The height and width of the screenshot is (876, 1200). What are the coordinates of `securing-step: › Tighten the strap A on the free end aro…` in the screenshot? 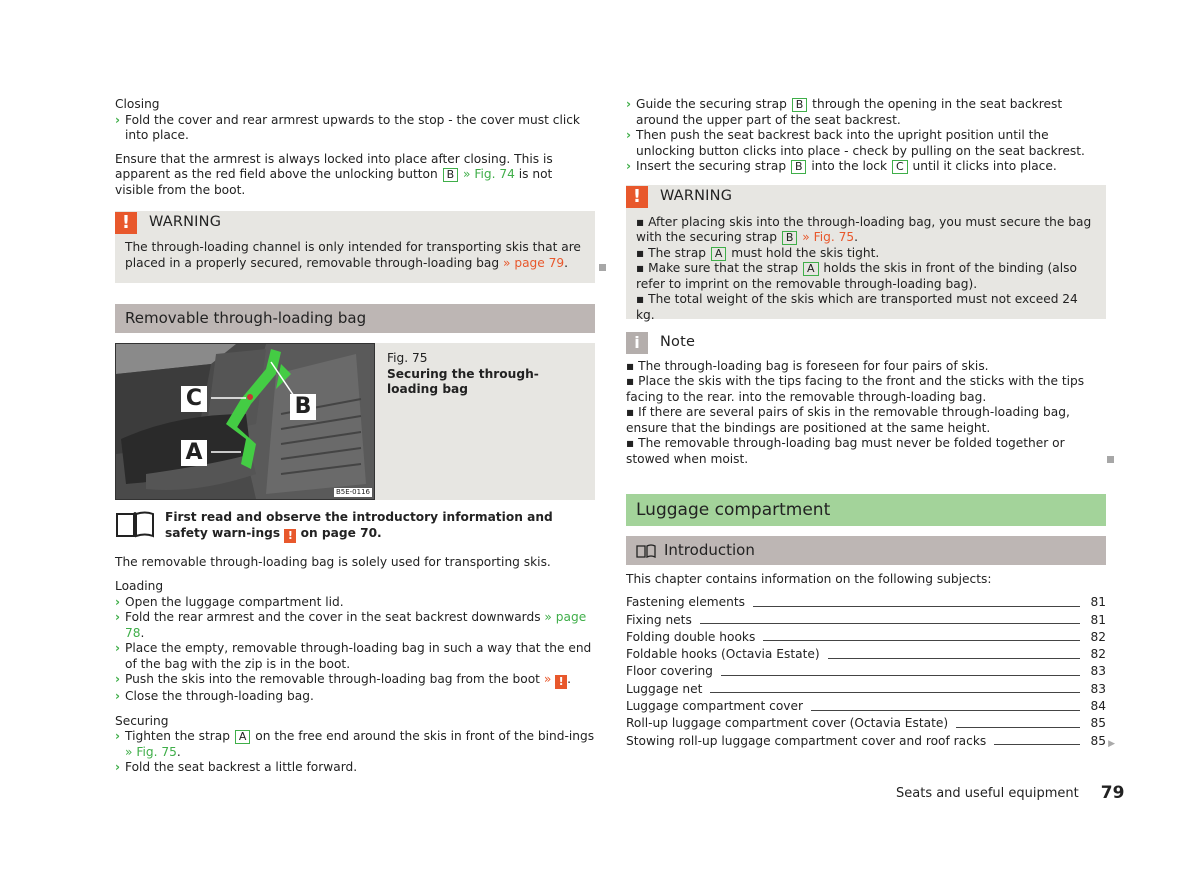 It's located at (355, 744).